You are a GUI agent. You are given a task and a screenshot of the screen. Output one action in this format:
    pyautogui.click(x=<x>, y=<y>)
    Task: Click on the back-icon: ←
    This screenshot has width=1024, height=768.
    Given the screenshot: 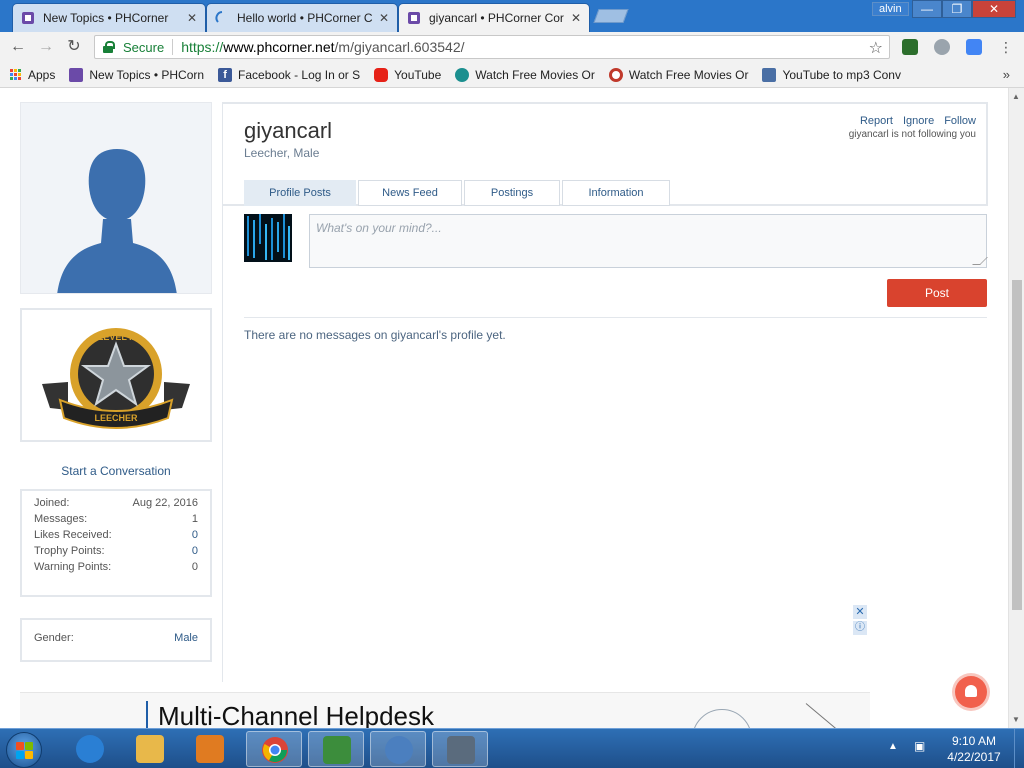 What is the action you would take?
    pyautogui.click(x=18, y=47)
    